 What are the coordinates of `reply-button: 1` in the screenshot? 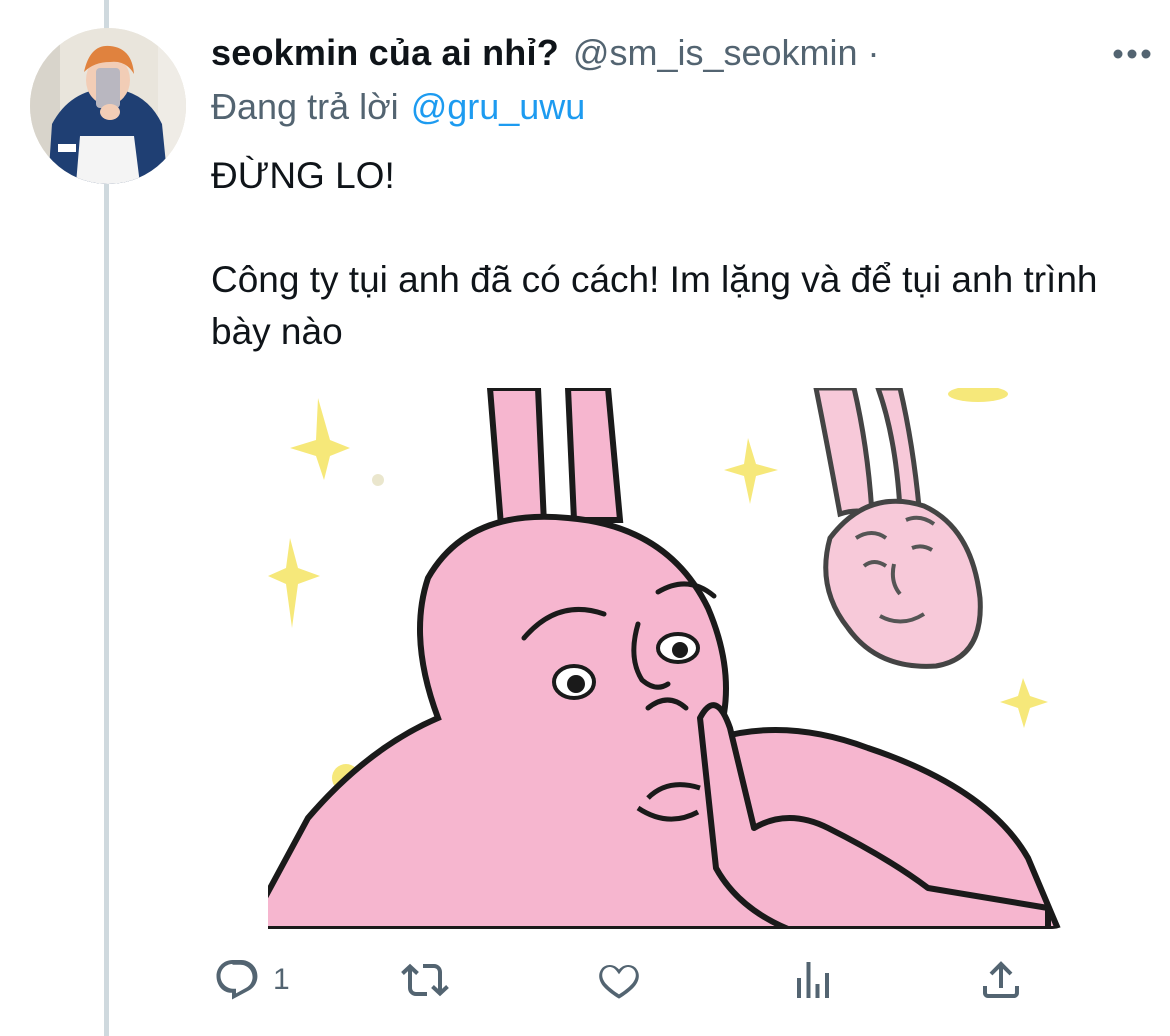 It's located at (251, 980).